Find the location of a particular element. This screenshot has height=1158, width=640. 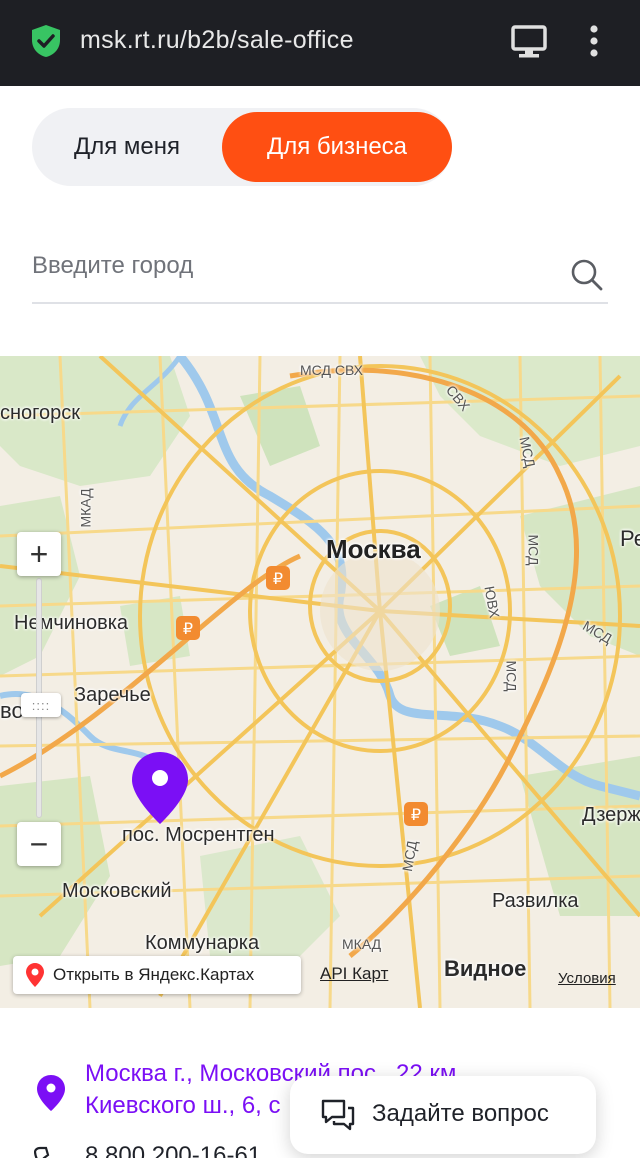

road-label-mkad-left: МКАД is located at coordinates (85, 508).